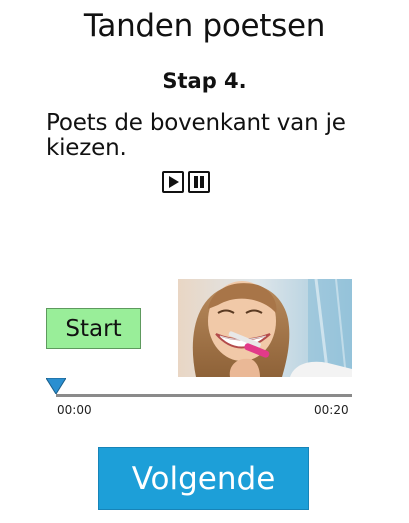 The height and width of the screenshot is (523, 409). I want to click on timeline-start-time: 00:00, so click(74, 410).